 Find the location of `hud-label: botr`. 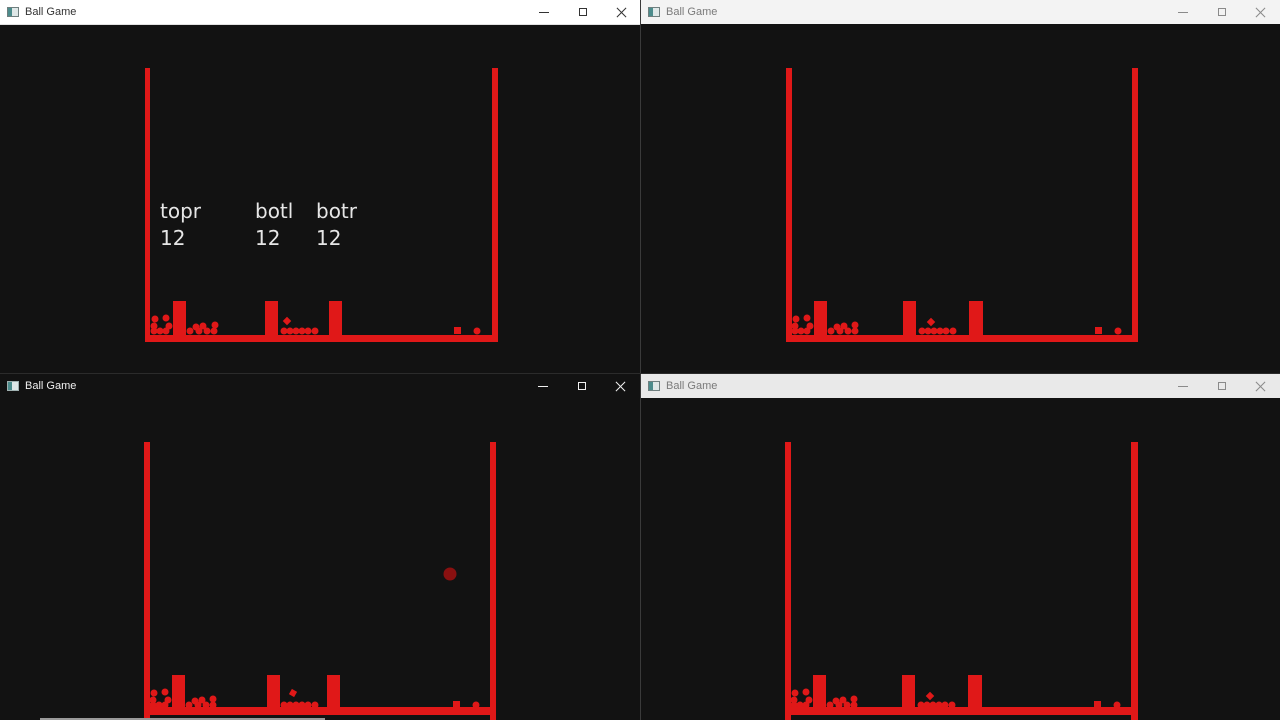

hud-label: botr is located at coordinates (336, 211).